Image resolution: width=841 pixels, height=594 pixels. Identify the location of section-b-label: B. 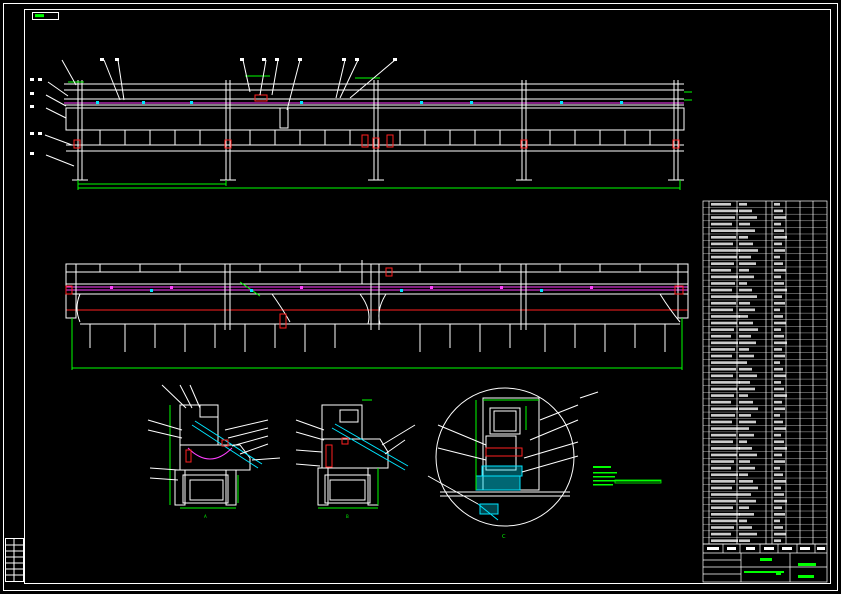
(347, 516).